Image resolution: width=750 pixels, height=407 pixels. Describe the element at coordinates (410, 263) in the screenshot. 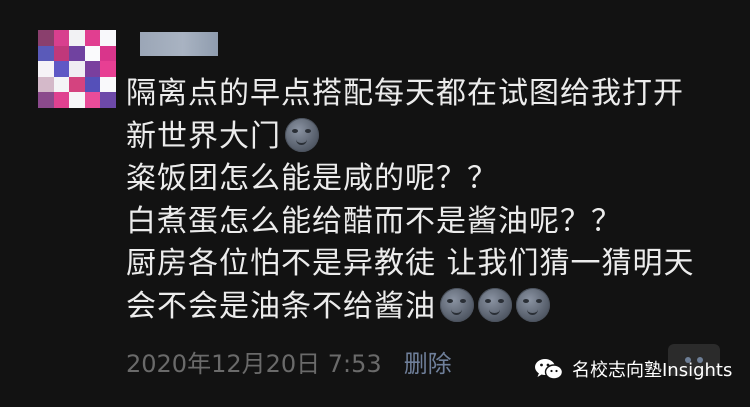

I see `post-line-text: 厨房各位怕不是异教徒 让我们猜一猜明天` at that location.